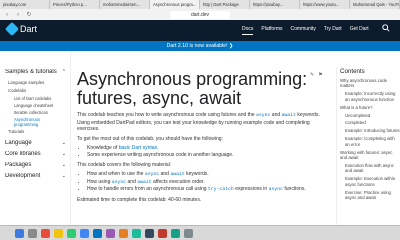 This screenshot has width=400, height=240. I want to click on sidebar-item-iterable: Iterable collections, so click(37, 112).